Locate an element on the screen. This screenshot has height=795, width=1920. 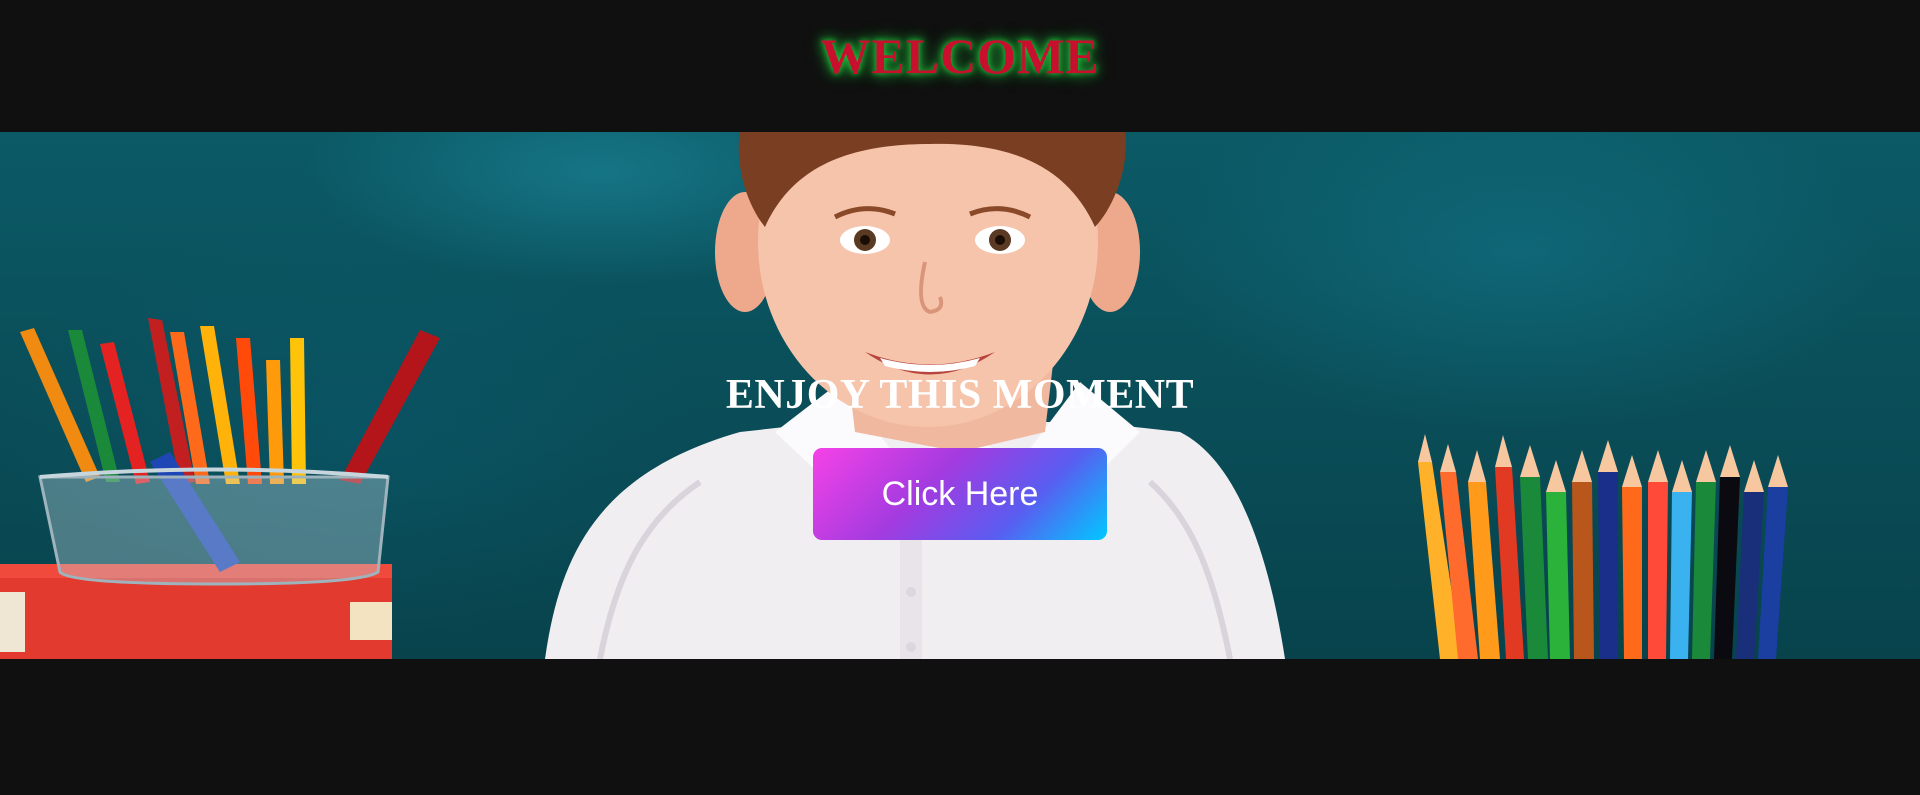
welcome-heading: WELCOME is located at coordinates (960, 56).